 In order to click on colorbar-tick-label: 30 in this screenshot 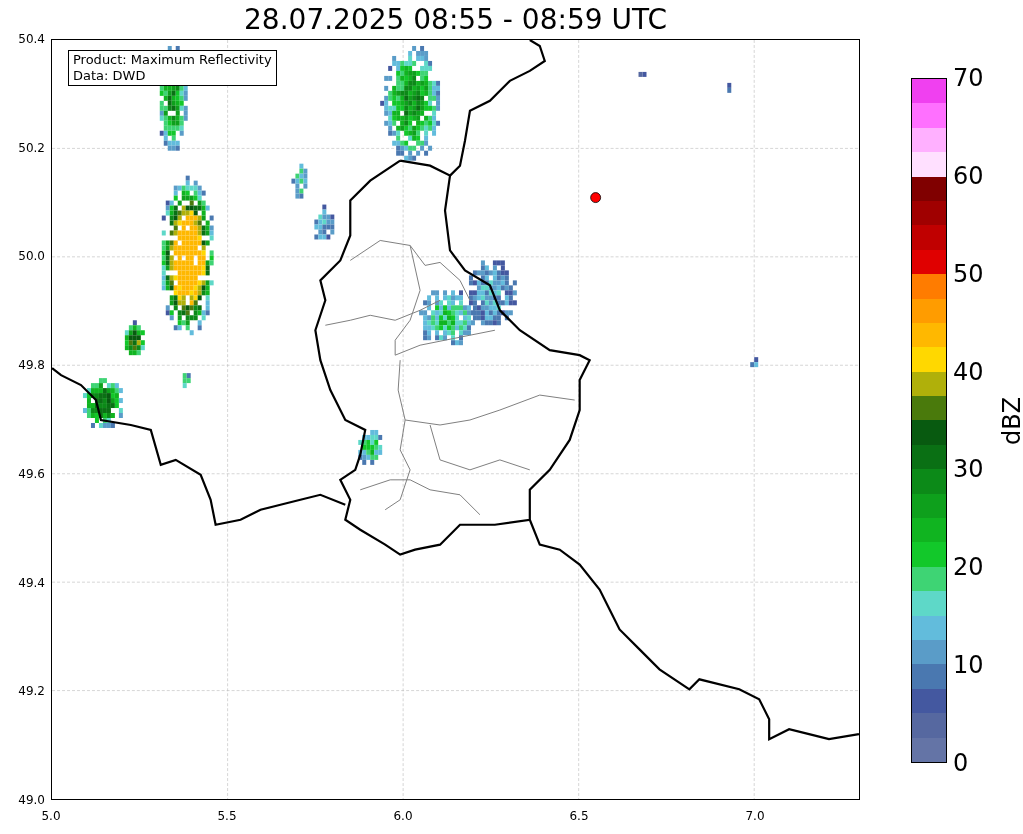, I will do `click(969, 469)`.